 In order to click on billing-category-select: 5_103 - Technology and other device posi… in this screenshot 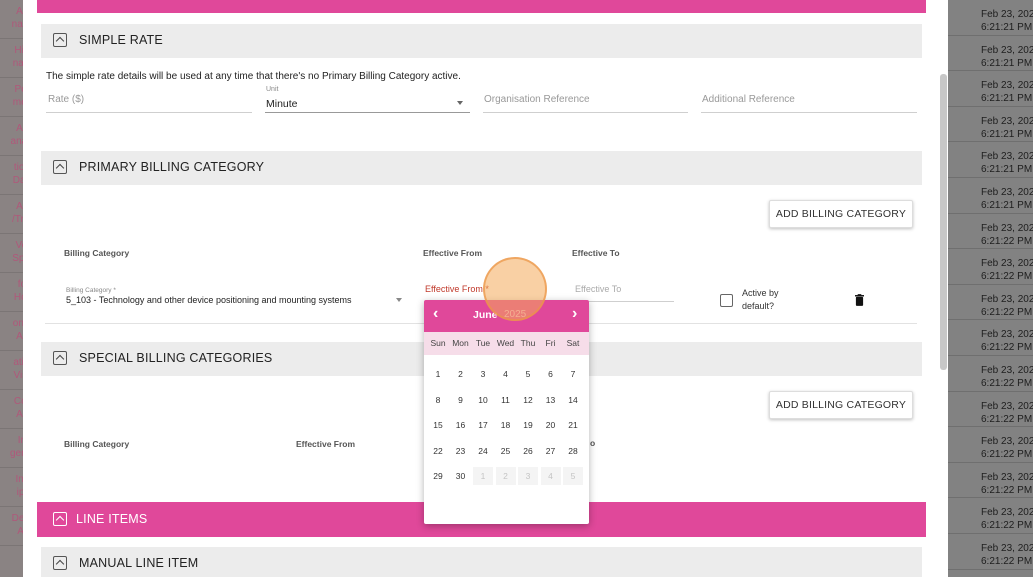, I will do `click(209, 300)`.